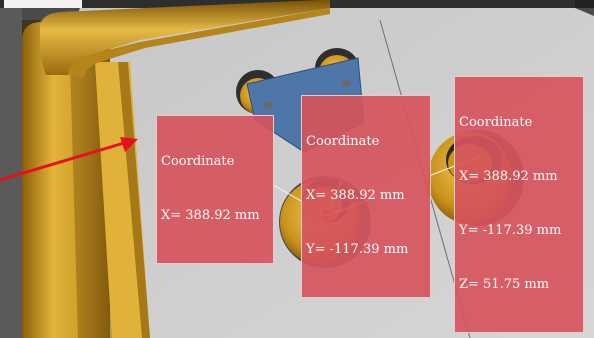  What do you see at coordinates (357, 249) in the screenshot?
I see `annotation-2-y: Y= -117.39 mm` at bounding box center [357, 249].